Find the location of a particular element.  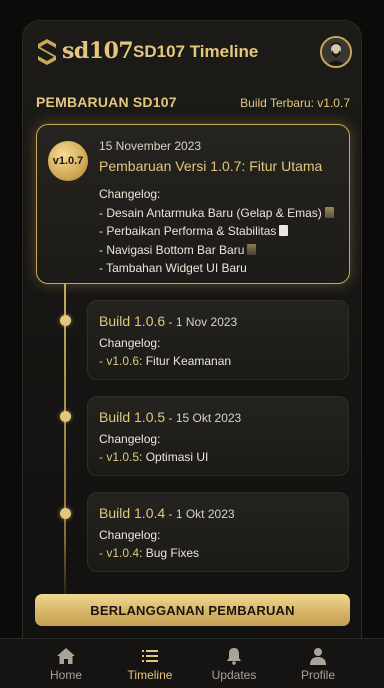

nav-item-profile: Profile is located at coordinates (318, 663).